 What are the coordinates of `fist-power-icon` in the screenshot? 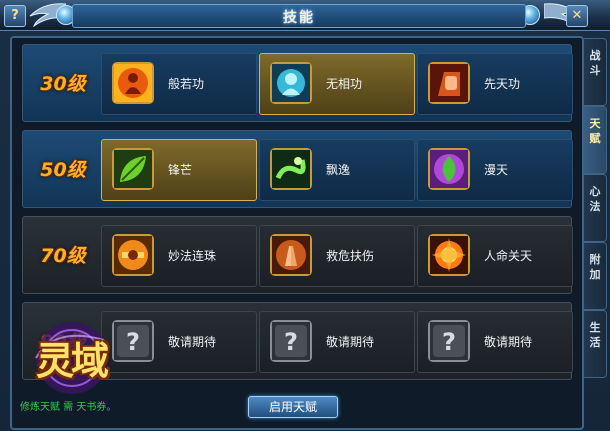 It's located at (449, 83).